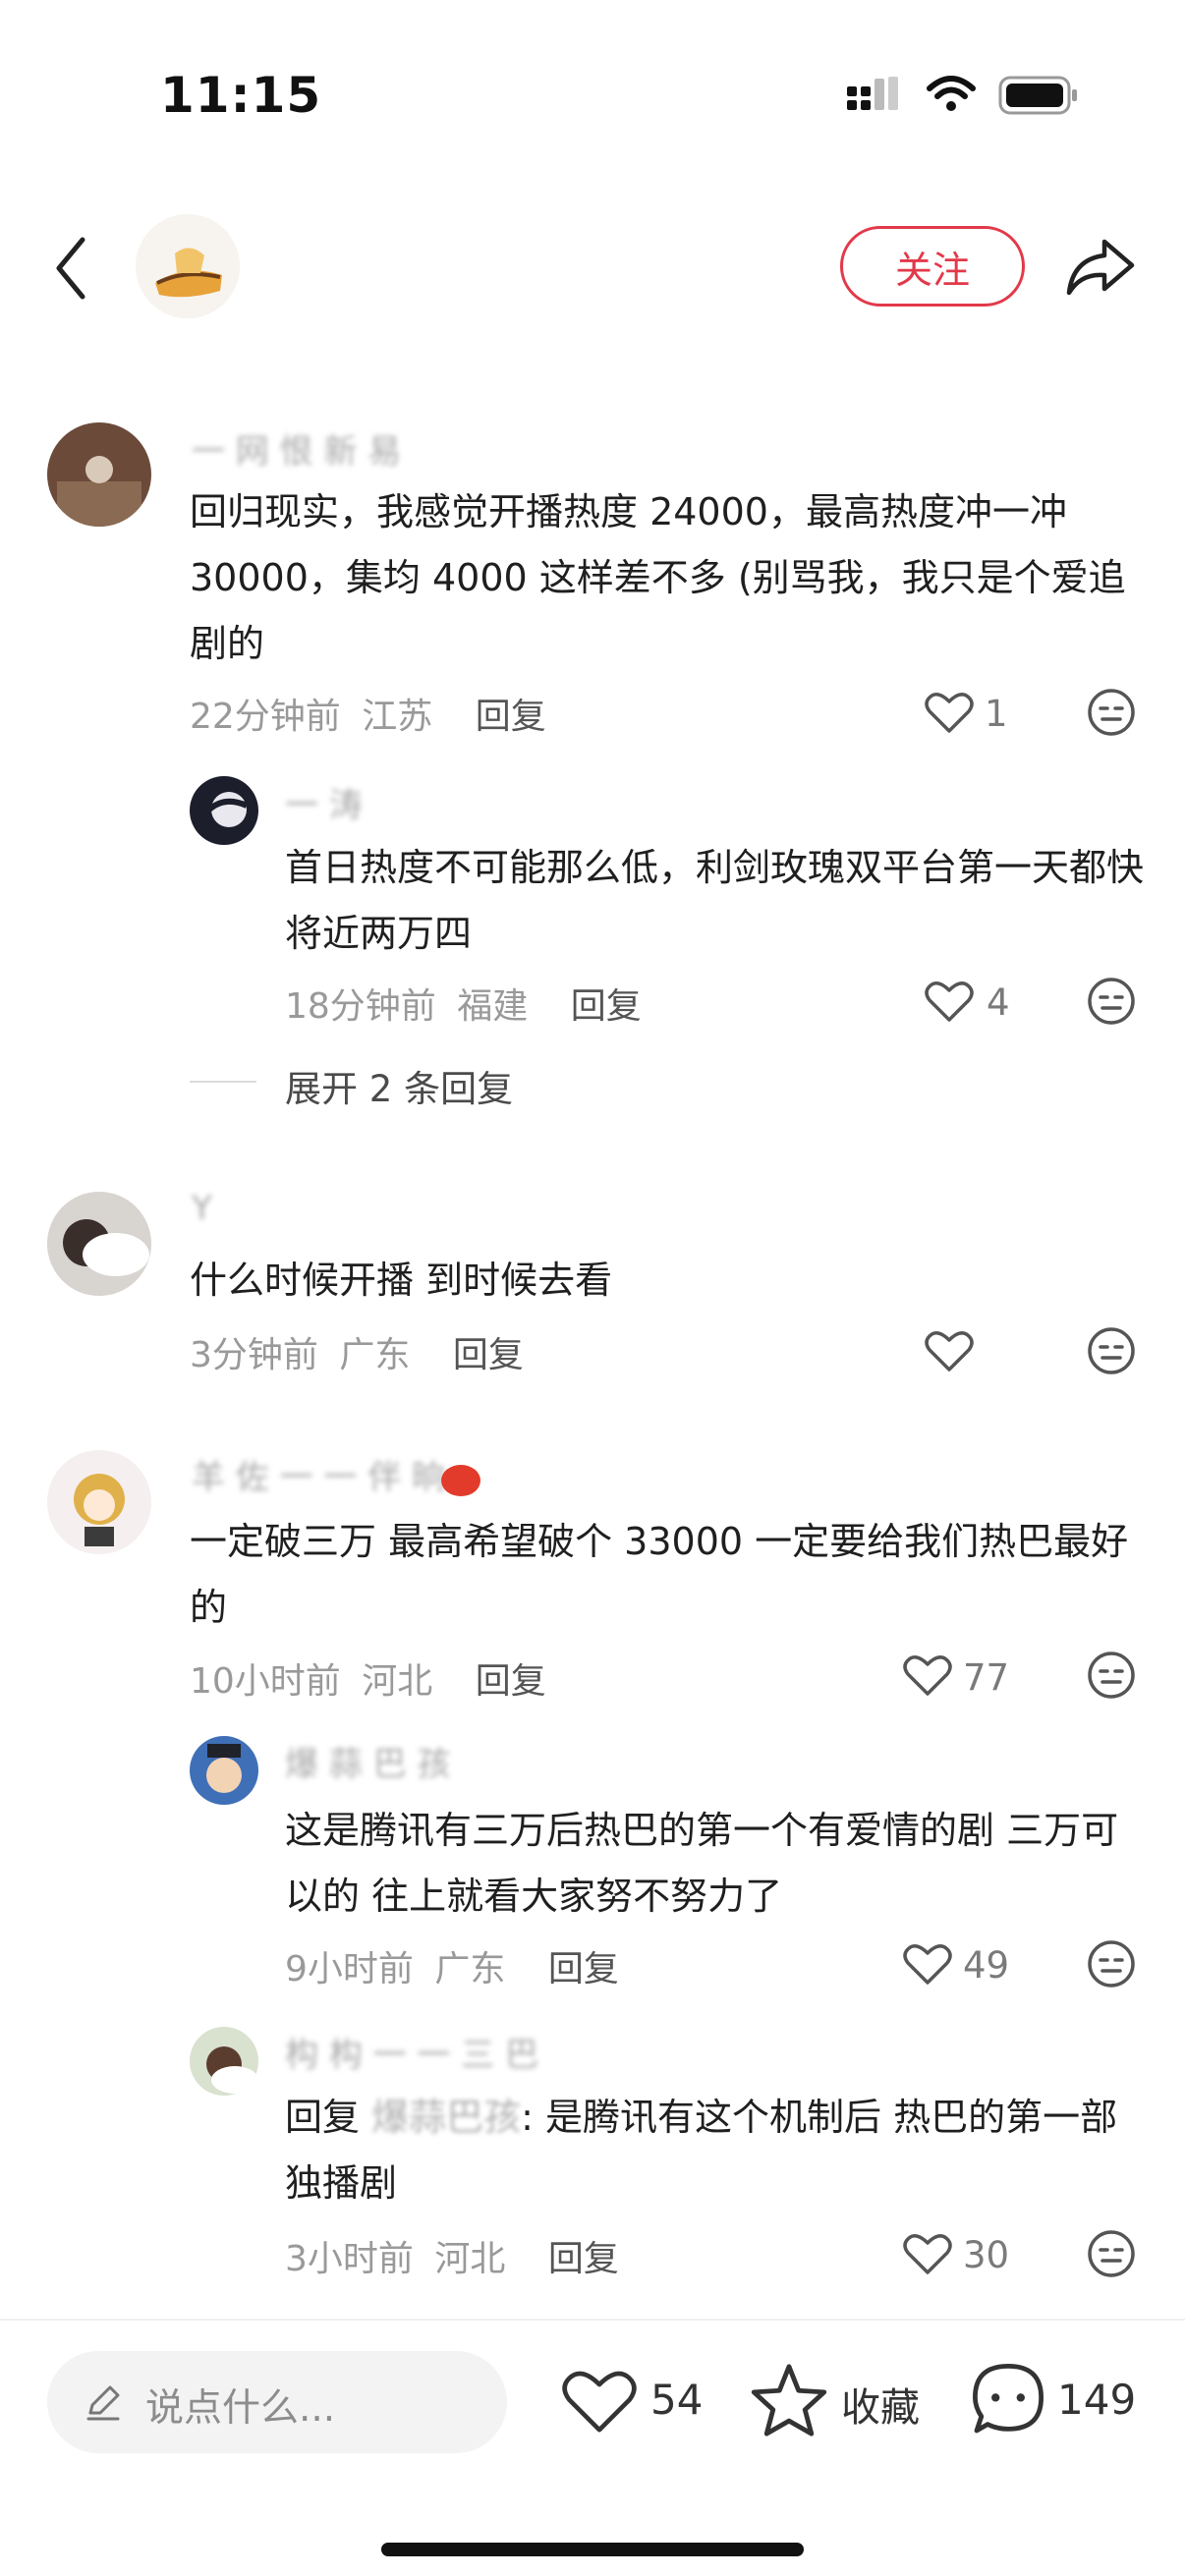 Image resolution: width=1185 pixels, height=2576 pixels. I want to click on favorite-label: 收藏, so click(881, 2404).